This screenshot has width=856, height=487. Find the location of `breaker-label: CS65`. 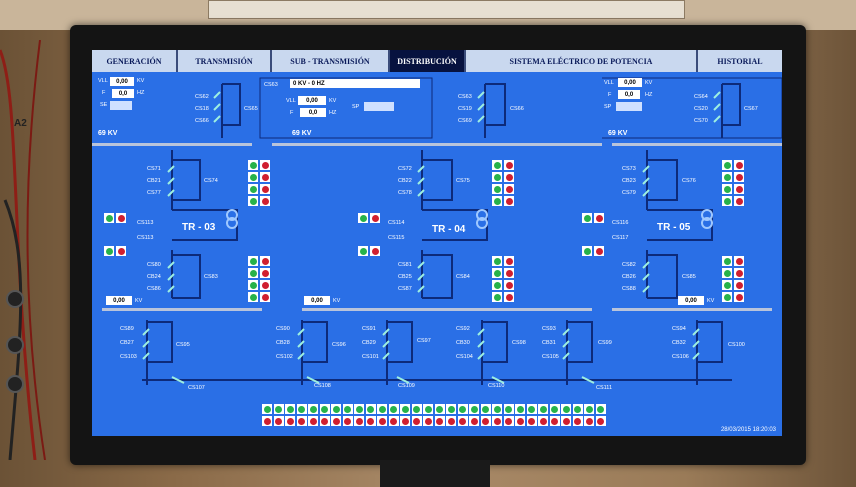

breaker-label: CS65 is located at coordinates (251, 109).